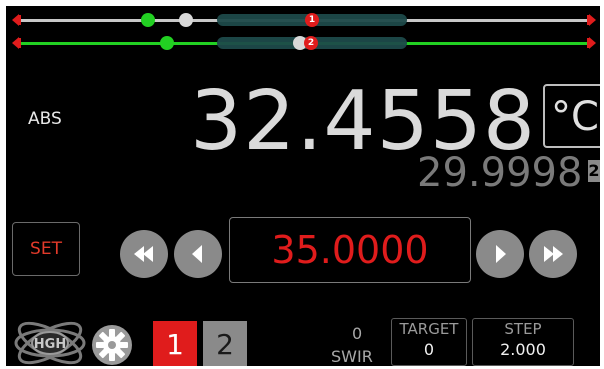 The height and width of the screenshot is (369, 604). I want to click on decrease-button, so click(198, 254).